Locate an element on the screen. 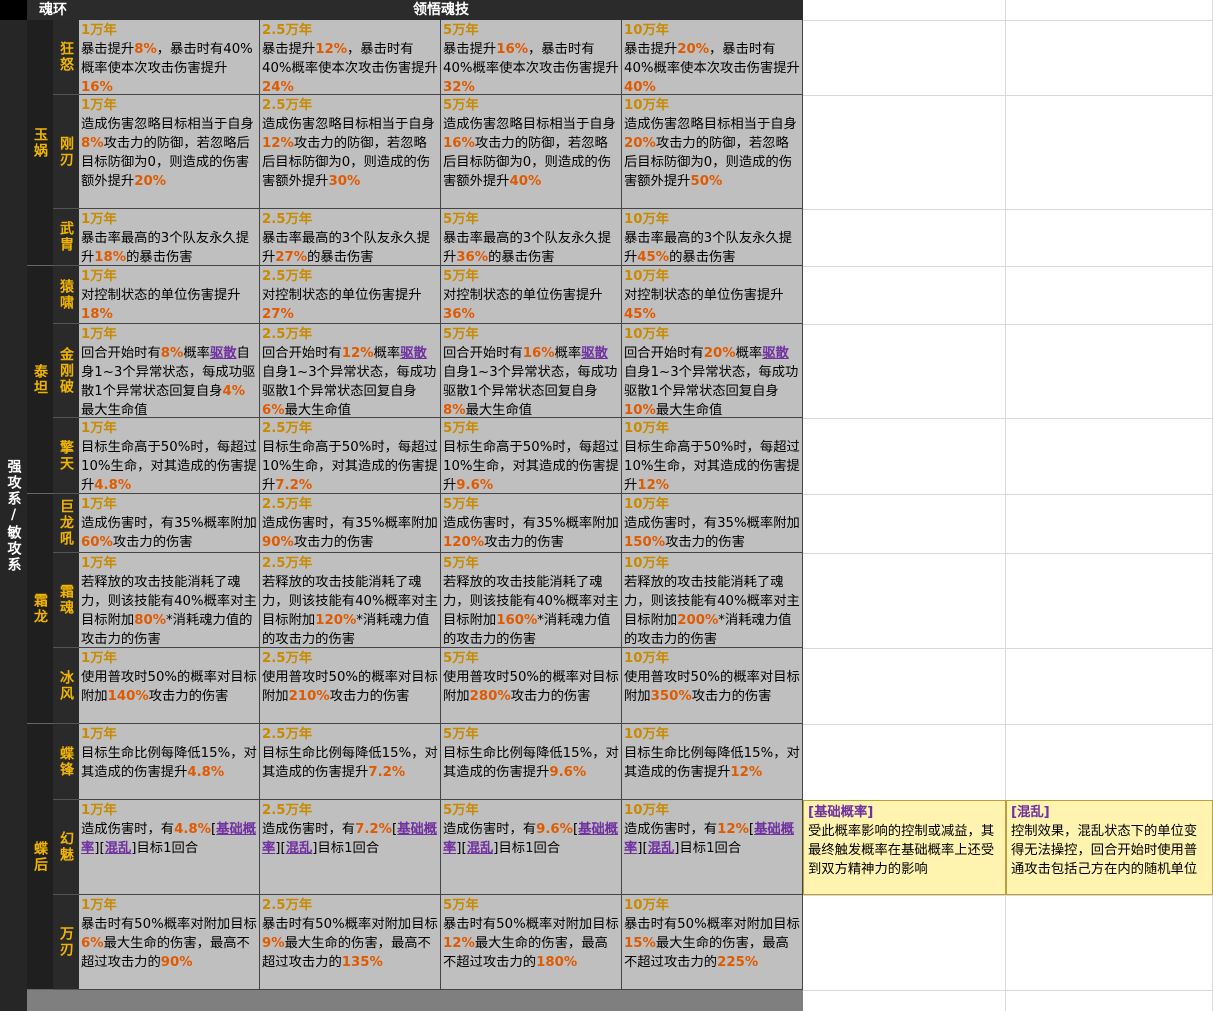  value-highlight: 15% is located at coordinates (640, 943).